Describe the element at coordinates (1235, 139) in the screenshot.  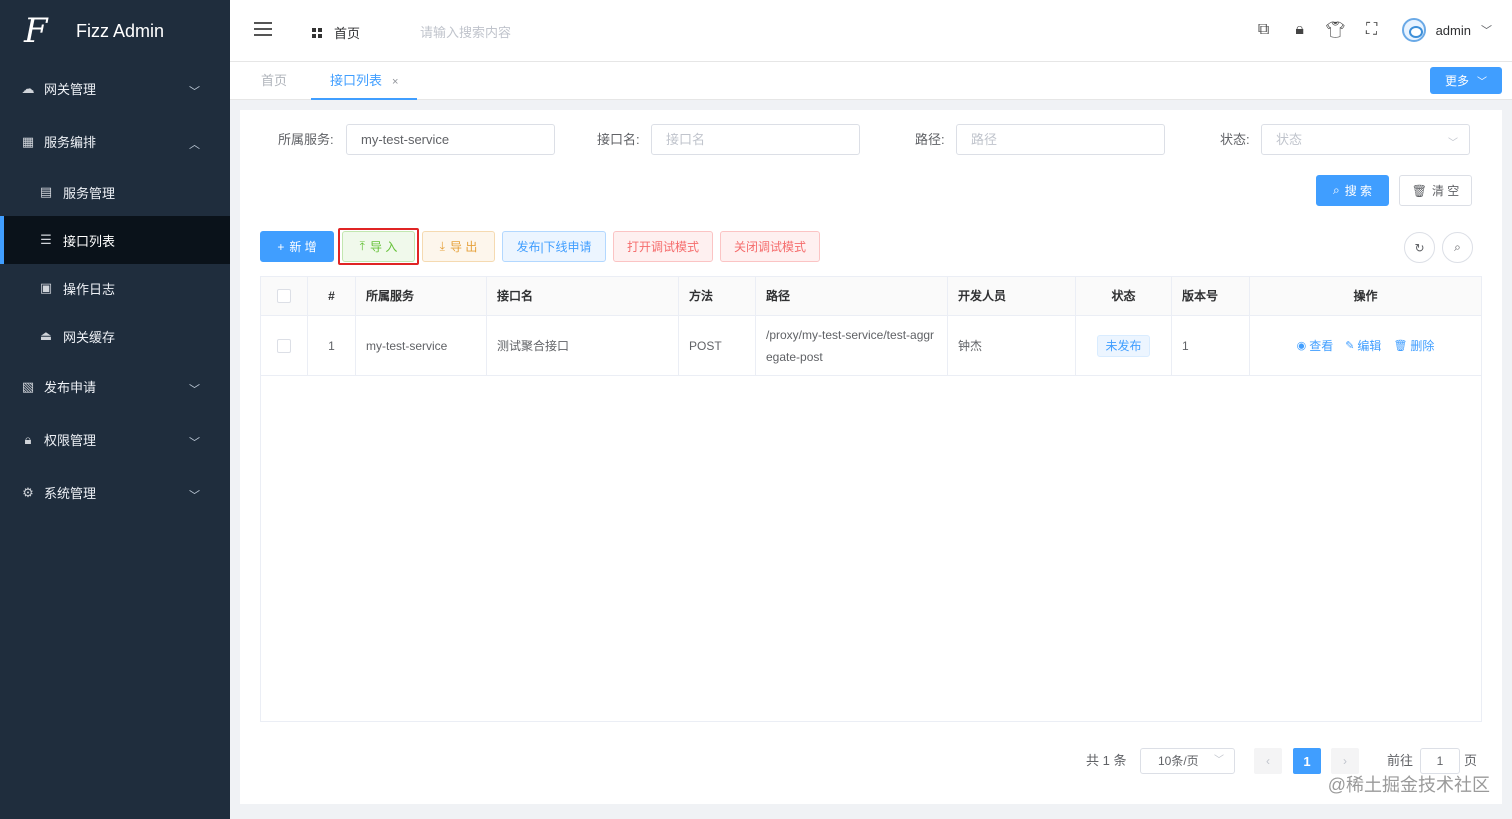
I see `status-label: 状态:` at that location.